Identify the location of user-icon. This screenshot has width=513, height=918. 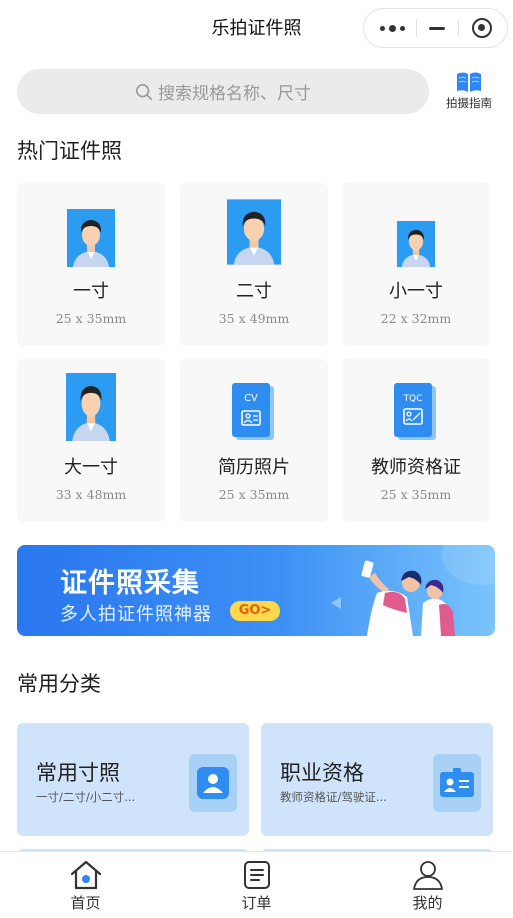
(427, 875).